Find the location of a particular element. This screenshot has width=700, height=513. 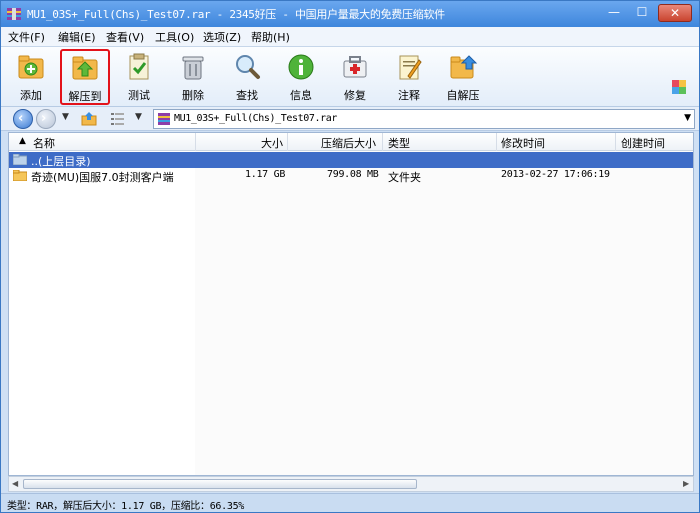

search-icon is located at coordinates (248, 67).